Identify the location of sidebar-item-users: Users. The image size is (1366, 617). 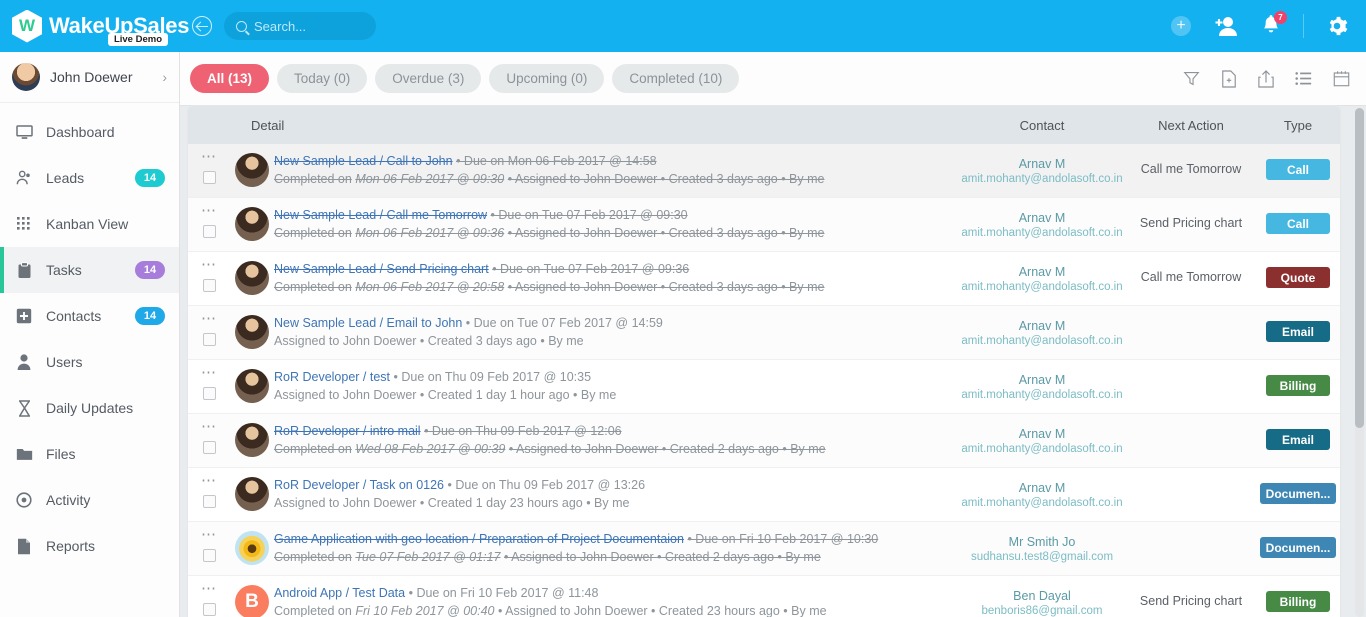
(89, 362).